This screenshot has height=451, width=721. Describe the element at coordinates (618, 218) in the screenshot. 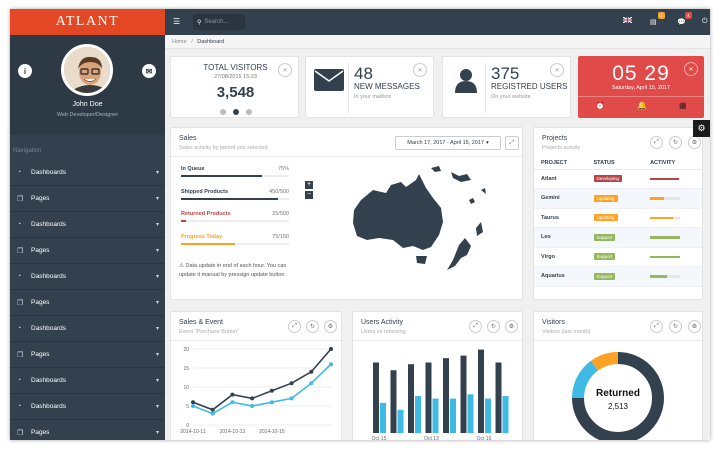

I see `table-row: Taurus Updating` at that location.